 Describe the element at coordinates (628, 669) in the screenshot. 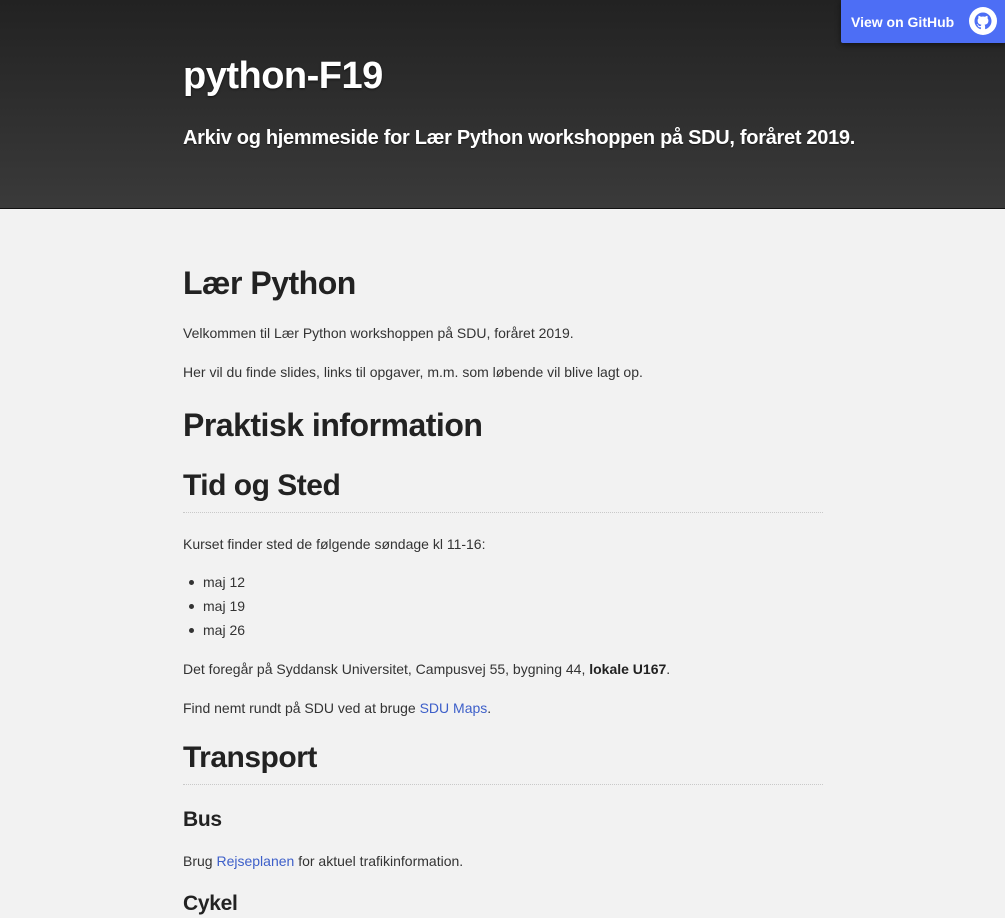

I see `room-label: lokale U167` at that location.